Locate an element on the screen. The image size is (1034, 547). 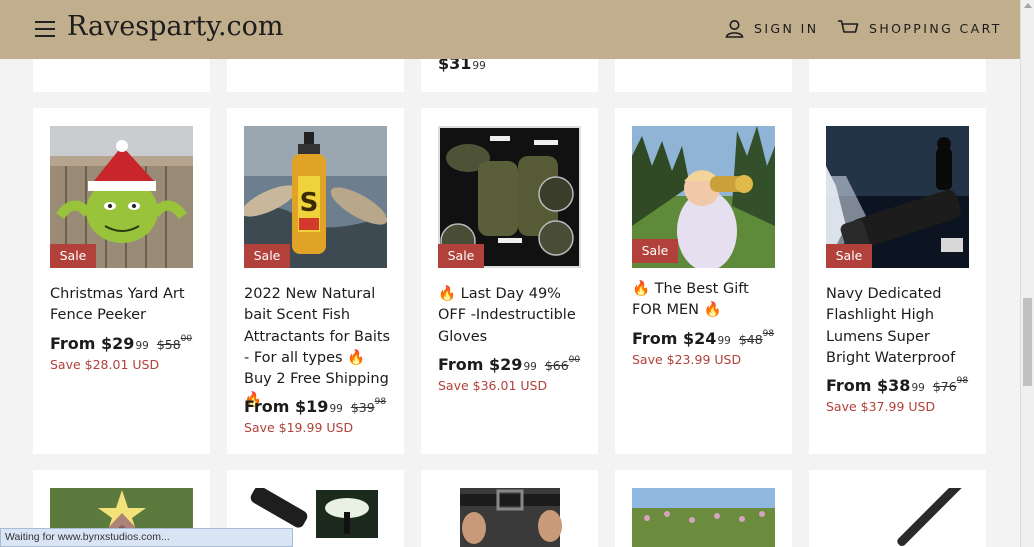
product-title: 🔥 The Best Gift FOR MEN 🔥 is located at coordinates (707, 300).